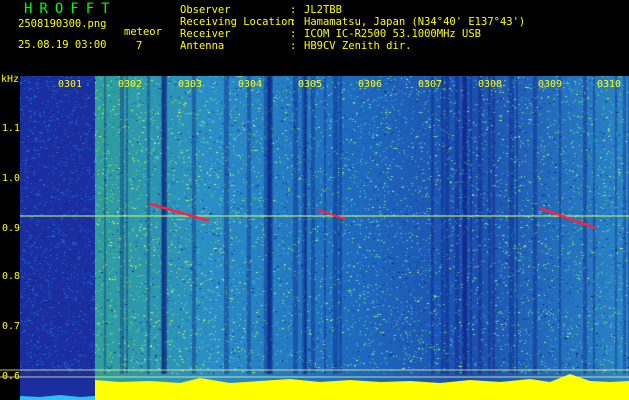  I want to click on time-label: 0306, so click(370, 84).